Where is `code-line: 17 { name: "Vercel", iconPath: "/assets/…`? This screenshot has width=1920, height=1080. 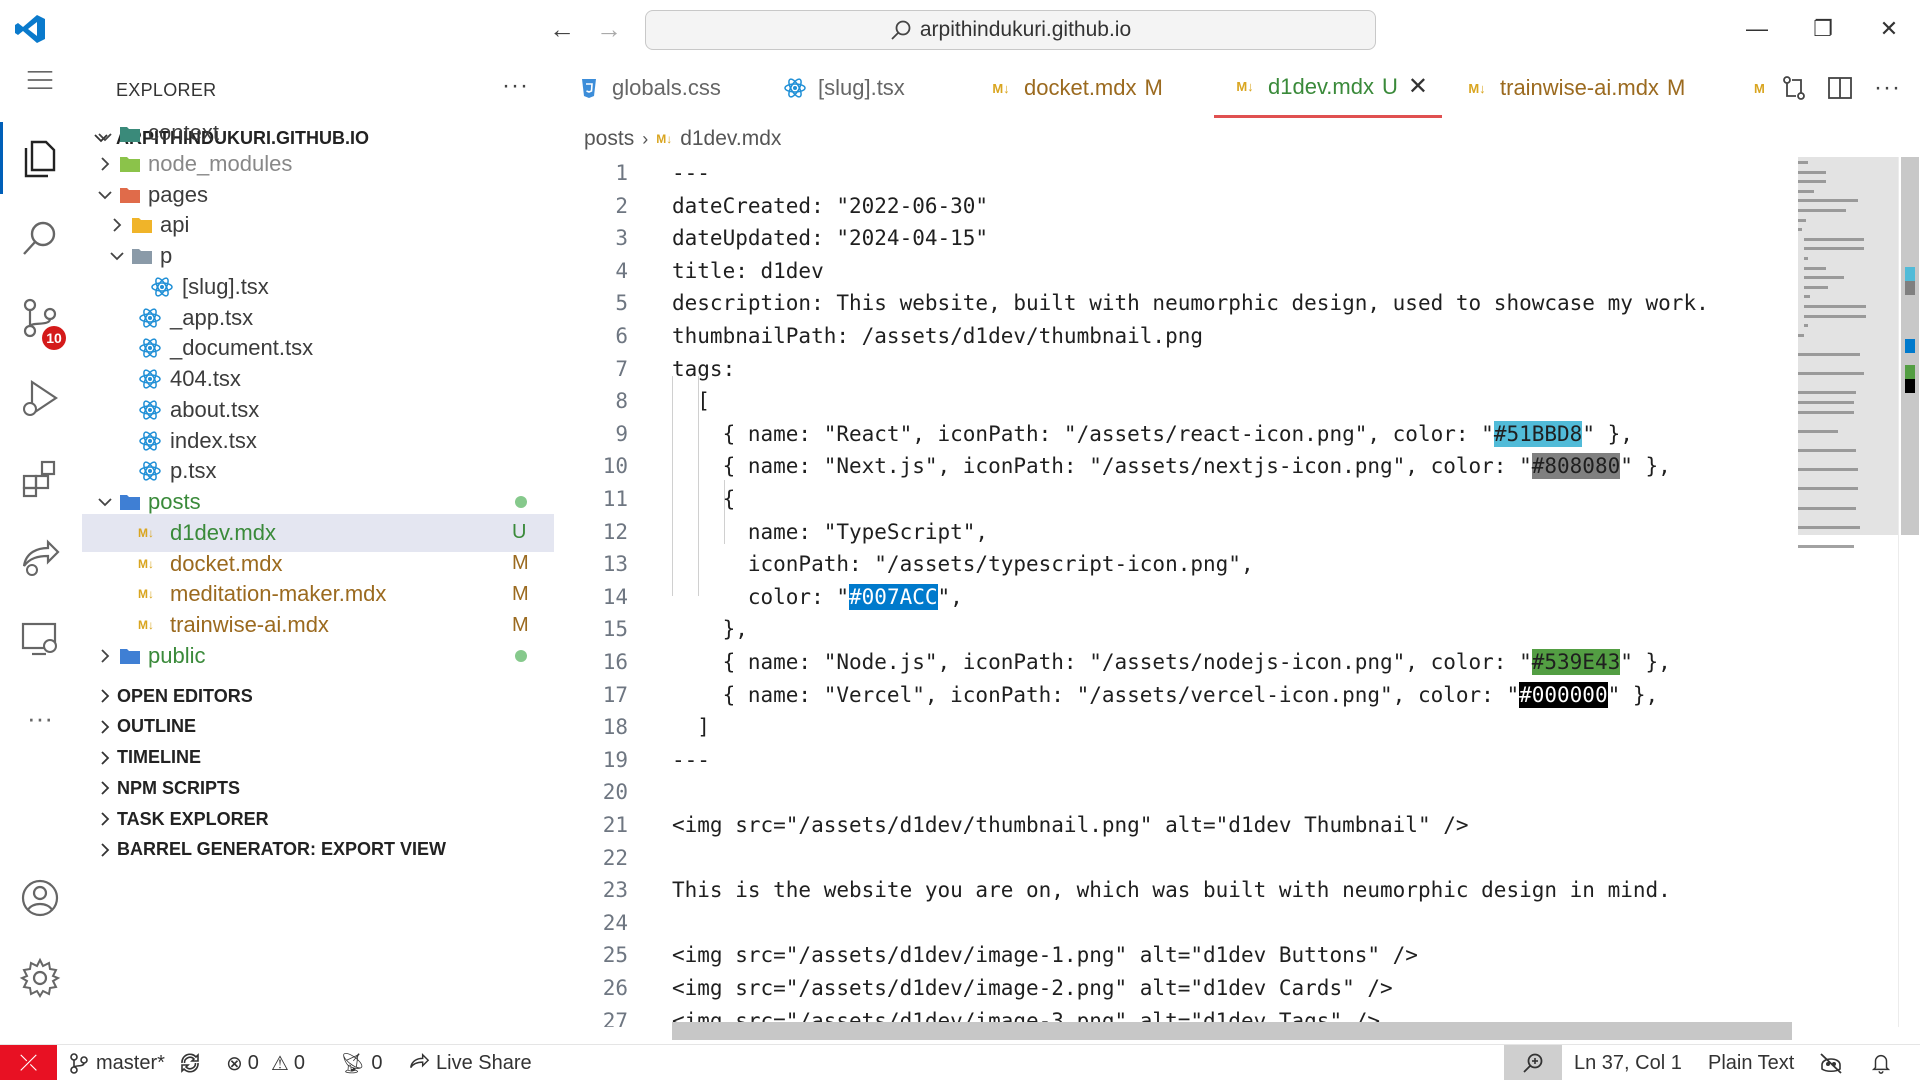
code-line: 17 { name: "Vercel", iconPath: "/assets/… is located at coordinates (1179, 695).